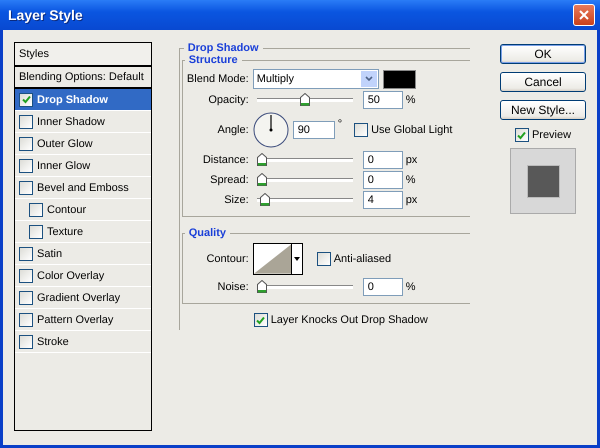 The width and height of the screenshot is (600, 448). What do you see at coordinates (411, 130) in the screenshot?
I see `checkbox-label: Use Global Light` at bounding box center [411, 130].